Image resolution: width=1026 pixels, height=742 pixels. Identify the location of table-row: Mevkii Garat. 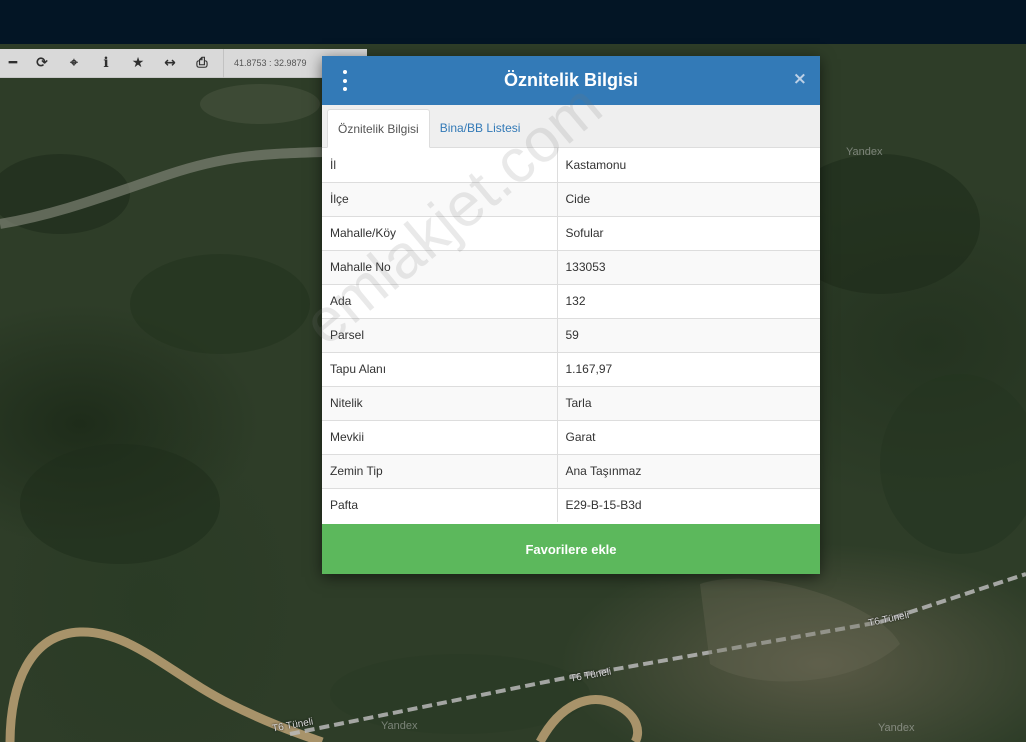
(571, 437).